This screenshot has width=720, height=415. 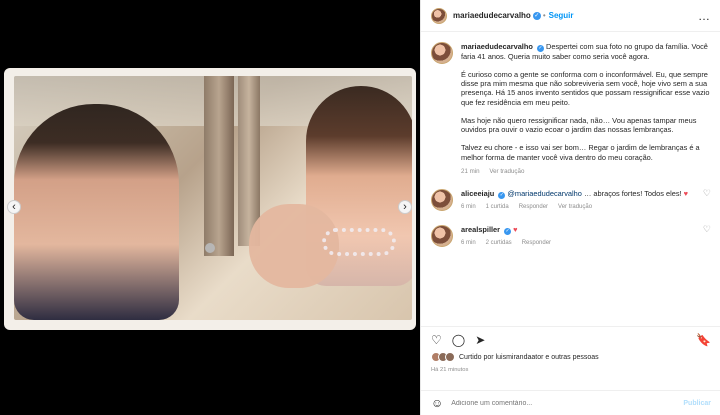 What do you see at coordinates (450, 370) in the screenshot?
I see `post-time: Há 21 minutos` at bounding box center [450, 370].